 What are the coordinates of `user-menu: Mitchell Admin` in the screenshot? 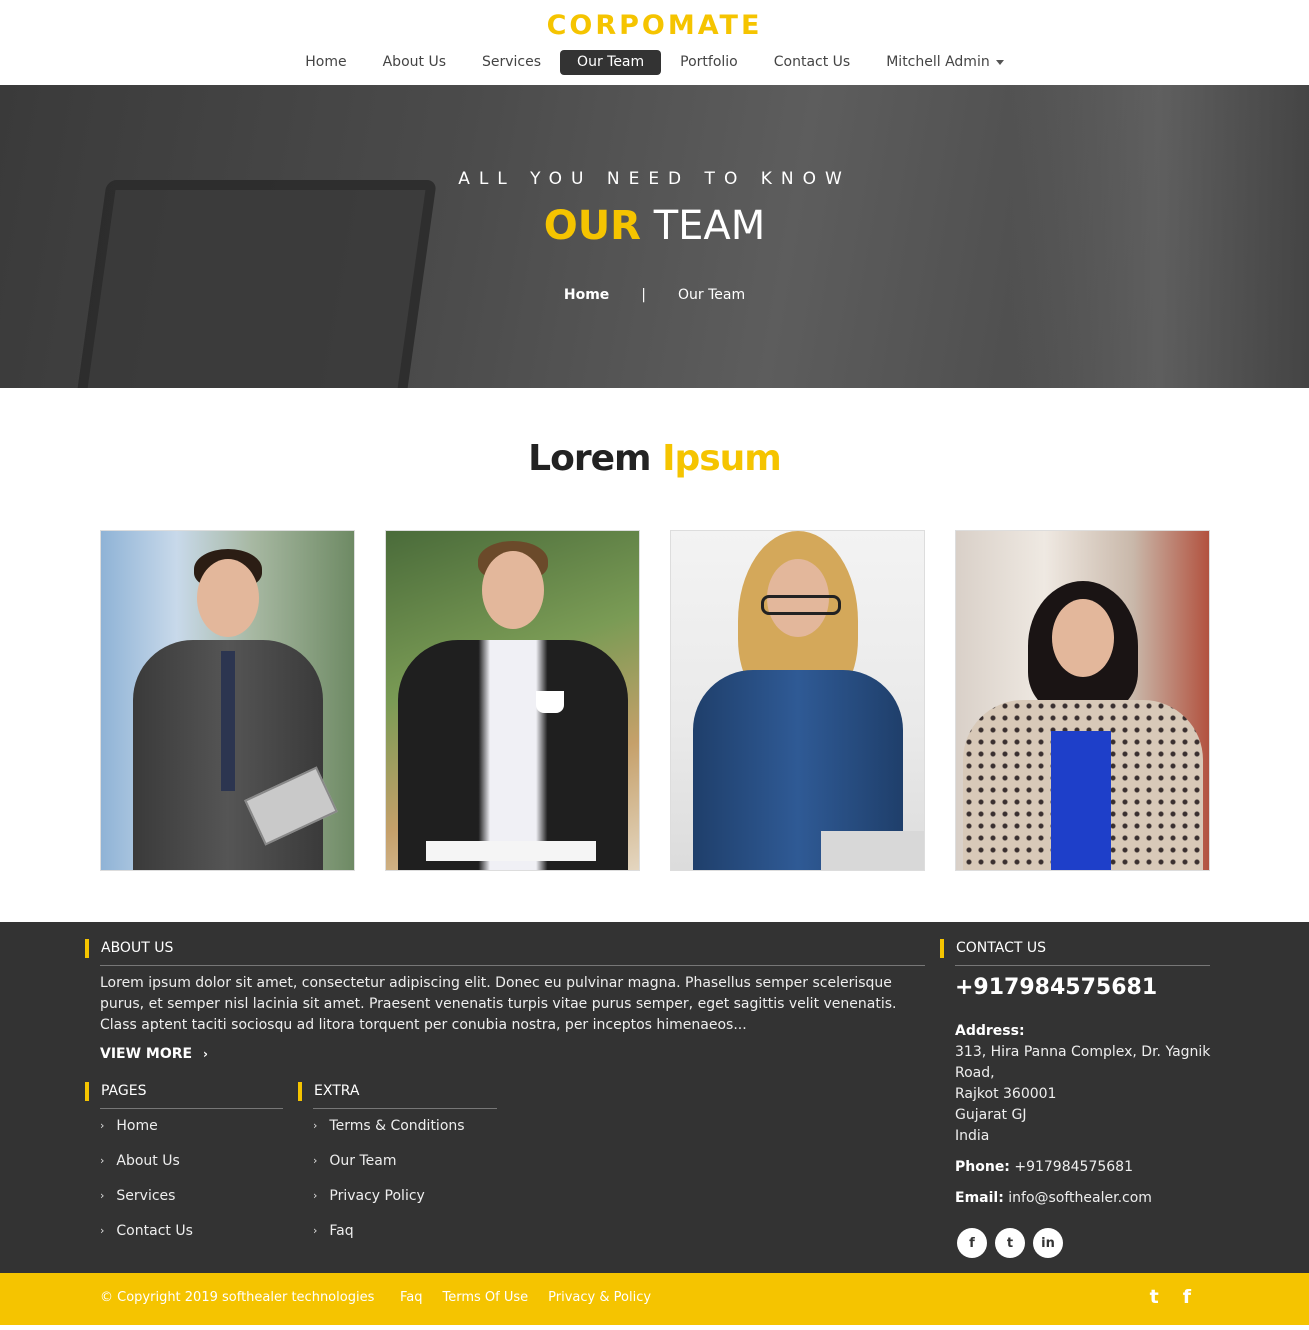 It's located at (945, 62).